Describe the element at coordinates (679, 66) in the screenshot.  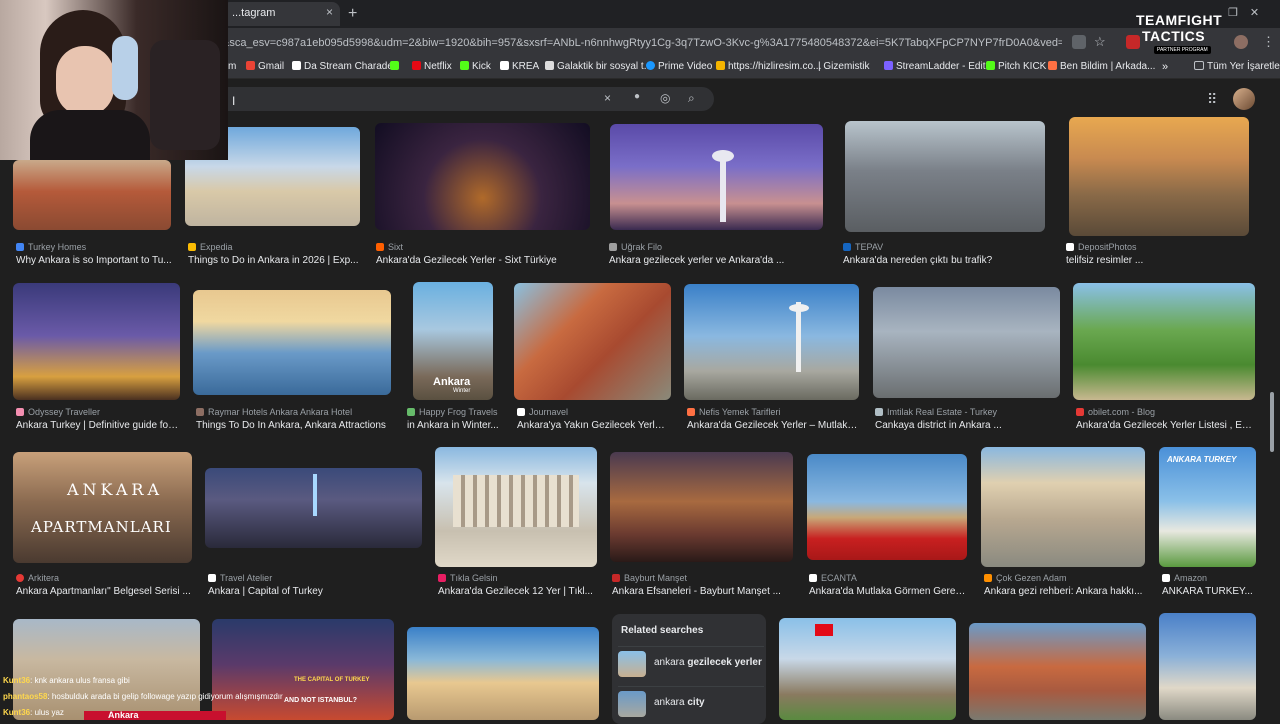
I see `bookmark-prime-video: Prime Video` at that location.